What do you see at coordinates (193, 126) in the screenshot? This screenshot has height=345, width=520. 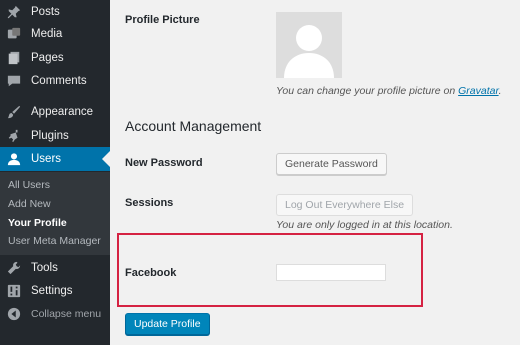 I see `account-management-heading: Account Management` at bounding box center [193, 126].